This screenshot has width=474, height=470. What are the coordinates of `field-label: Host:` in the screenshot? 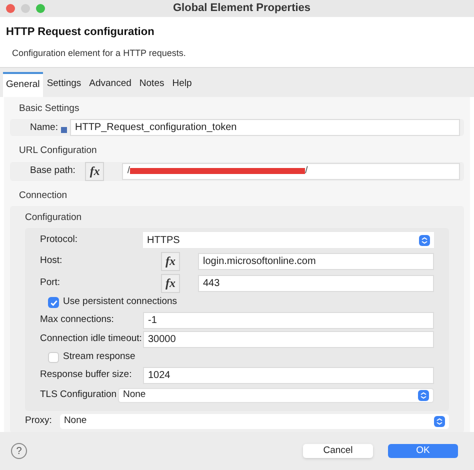 It's located at (52, 261).